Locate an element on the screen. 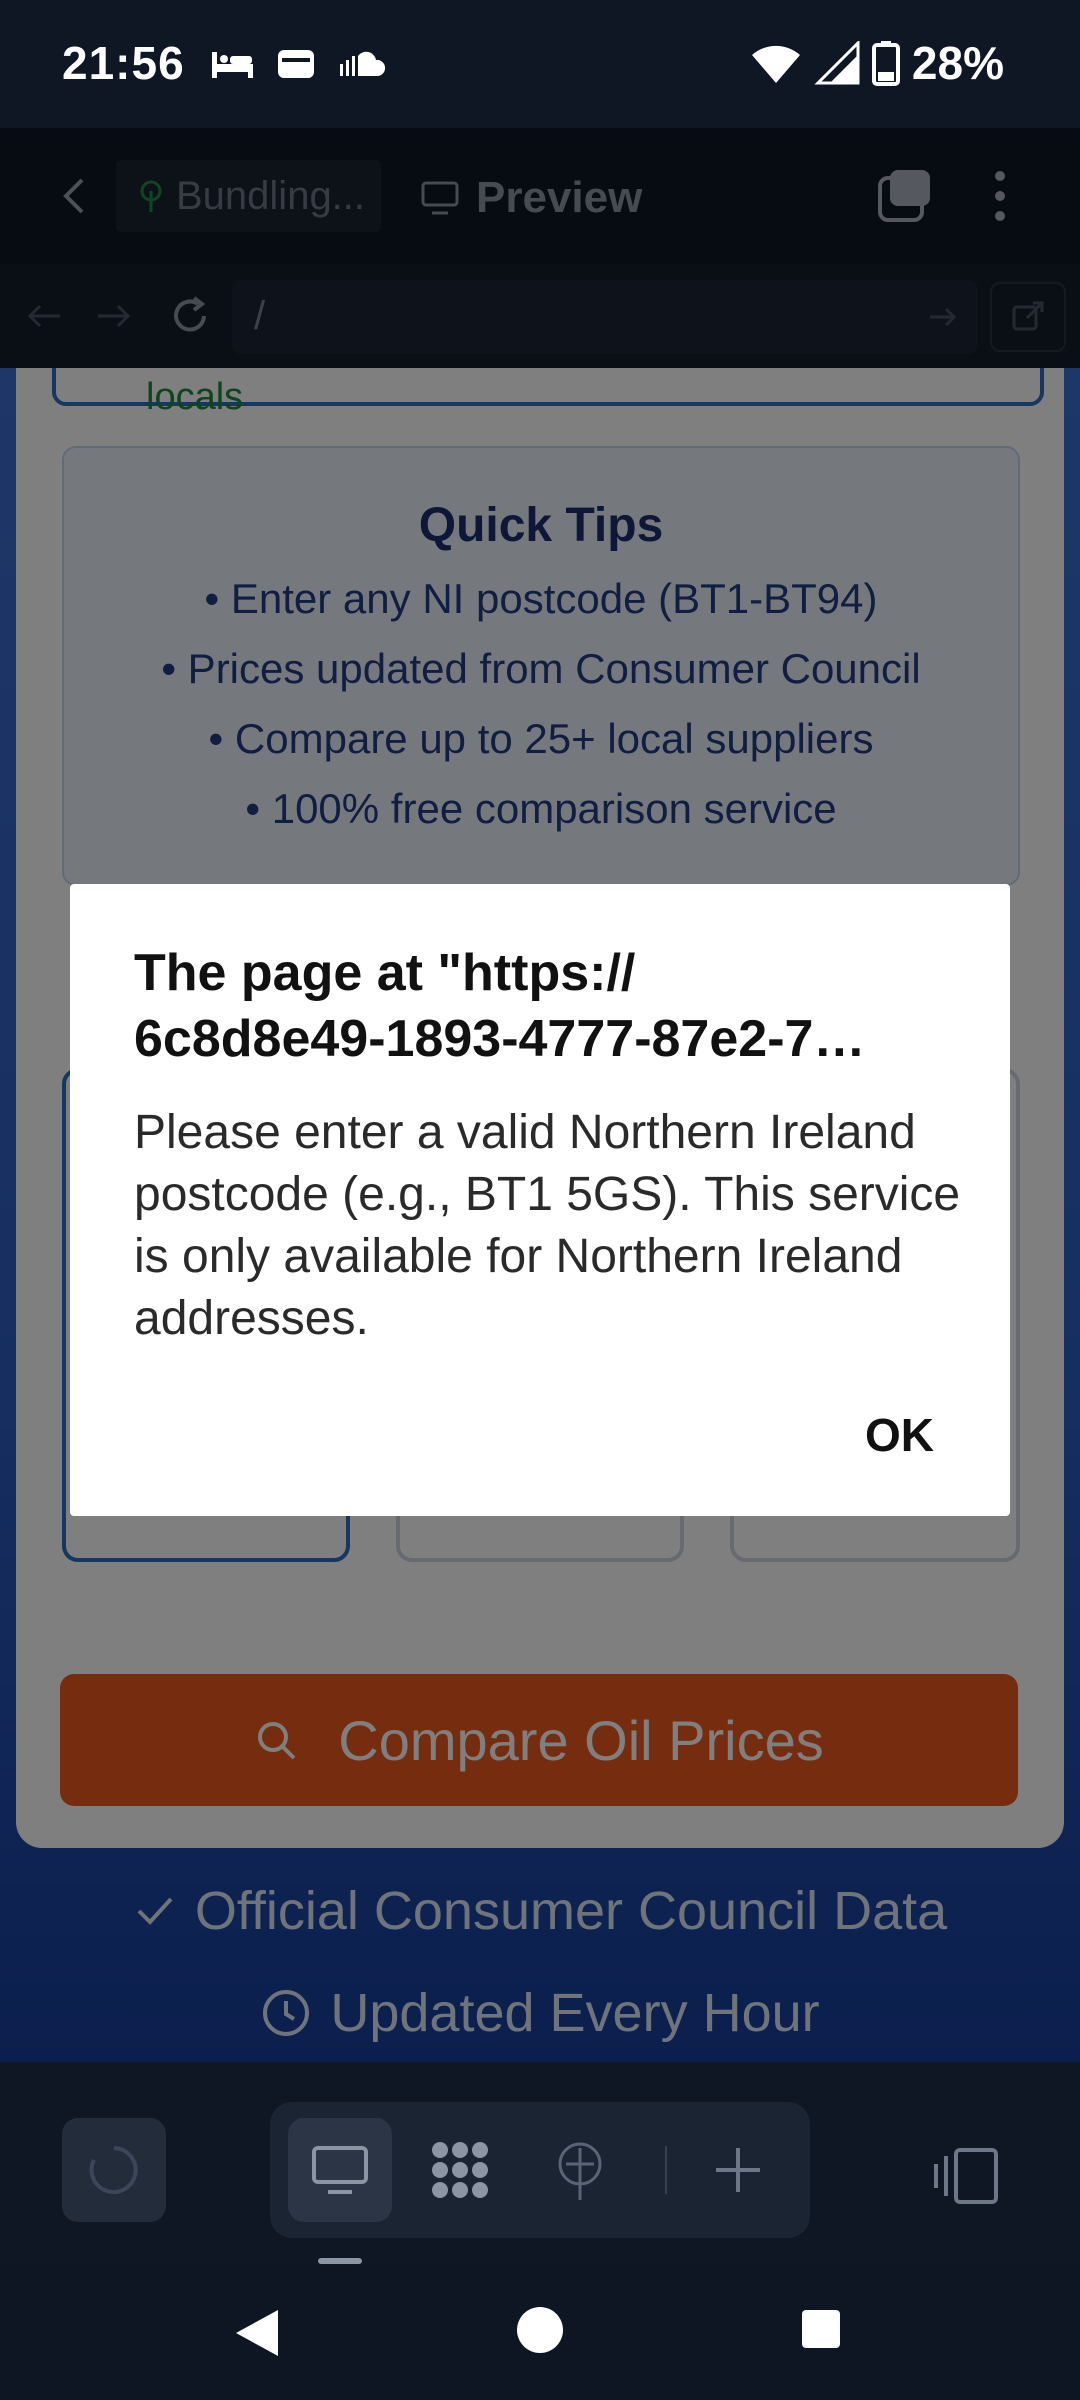  system-icons: 28% is located at coordinates (877, 63).